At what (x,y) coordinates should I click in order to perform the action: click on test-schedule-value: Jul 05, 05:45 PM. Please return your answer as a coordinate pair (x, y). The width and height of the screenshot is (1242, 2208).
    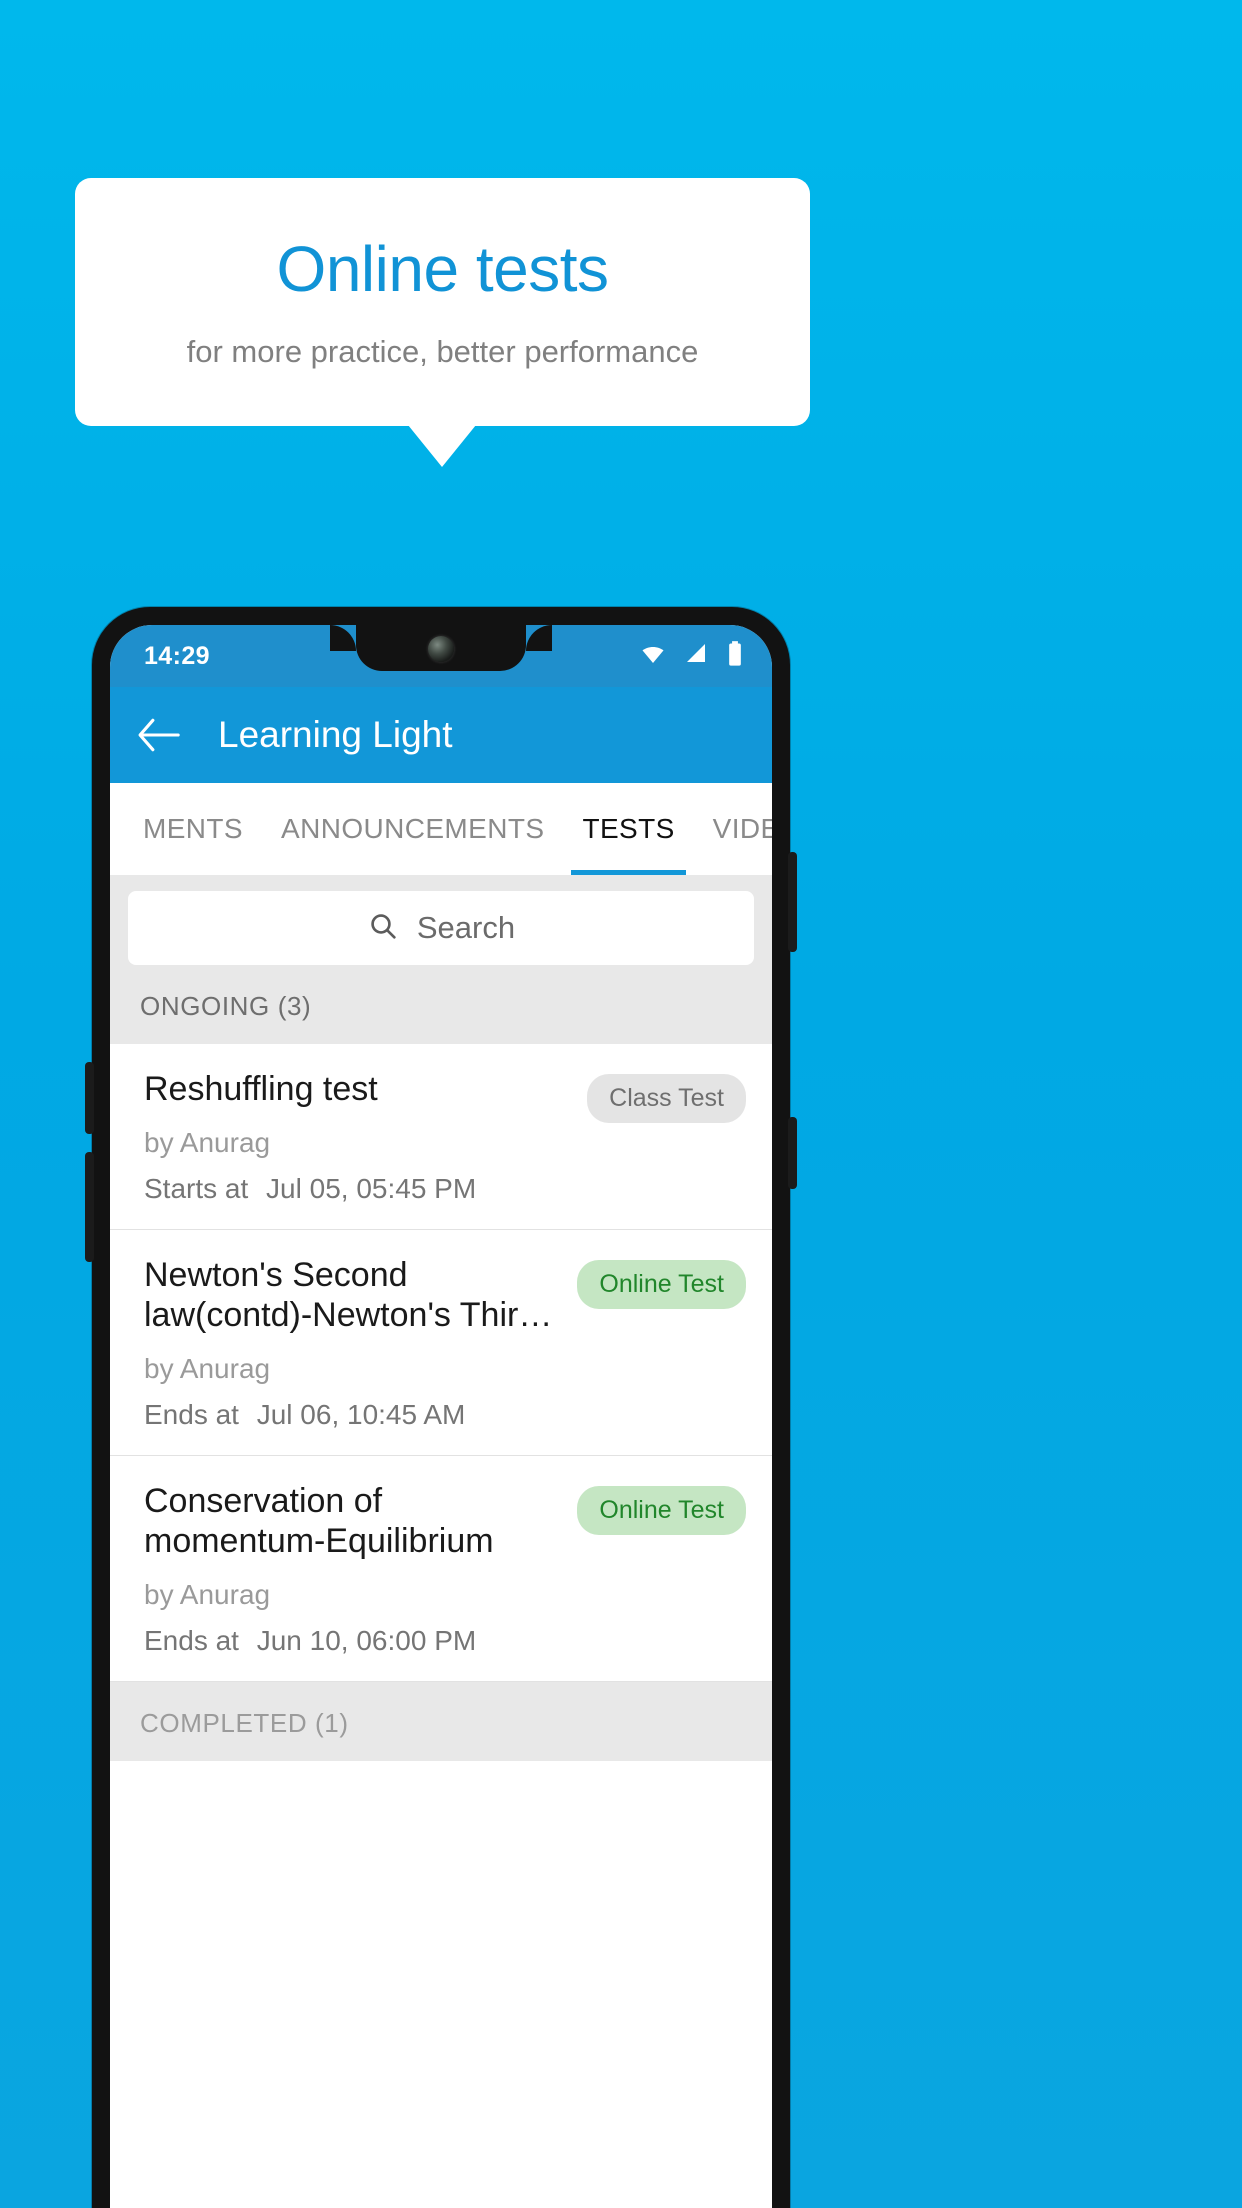
    Looking at the image, I should click on (371, 1189).